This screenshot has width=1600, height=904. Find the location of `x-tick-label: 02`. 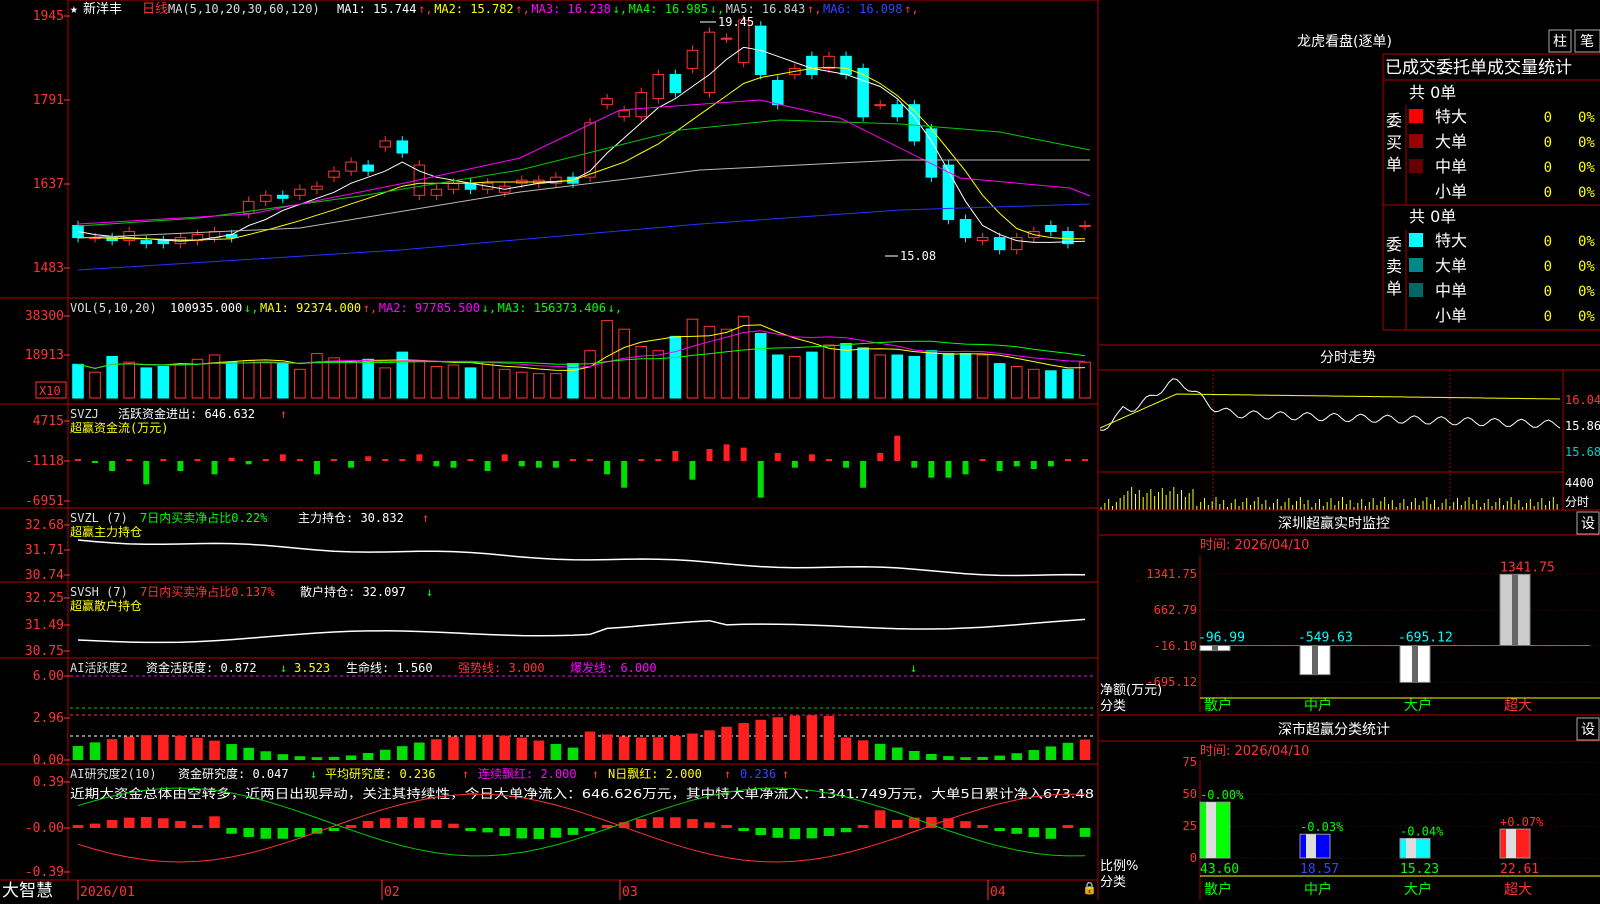

x-tick-label: 02 is located at coordinates (392, 892).